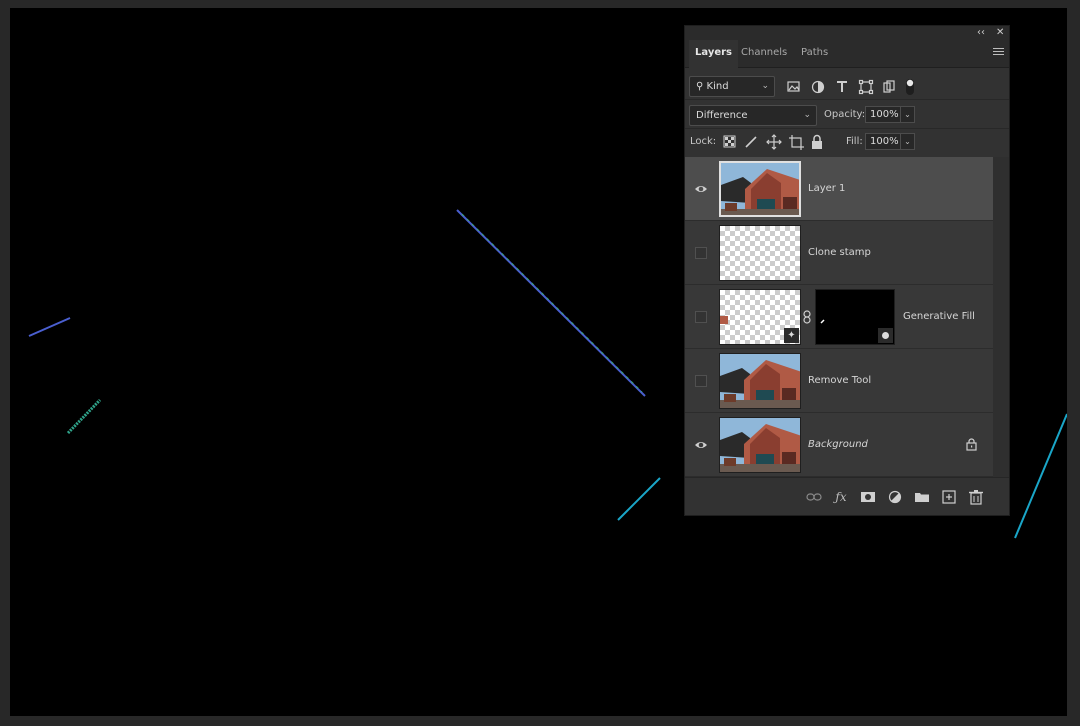 This screenshot has width=1080, height=726. I want to click on generative-fill-badge-icon: ✦, so click(791, 335).